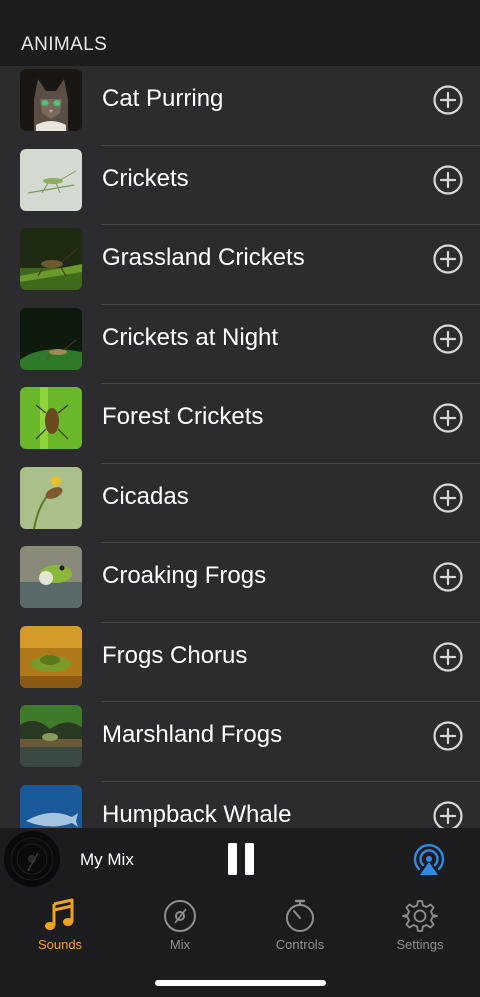  What do you see at coordinates (240, 185) in the screenshot?
I see `sound-row-crickets: Crickets` at bounding box center [240, 185].